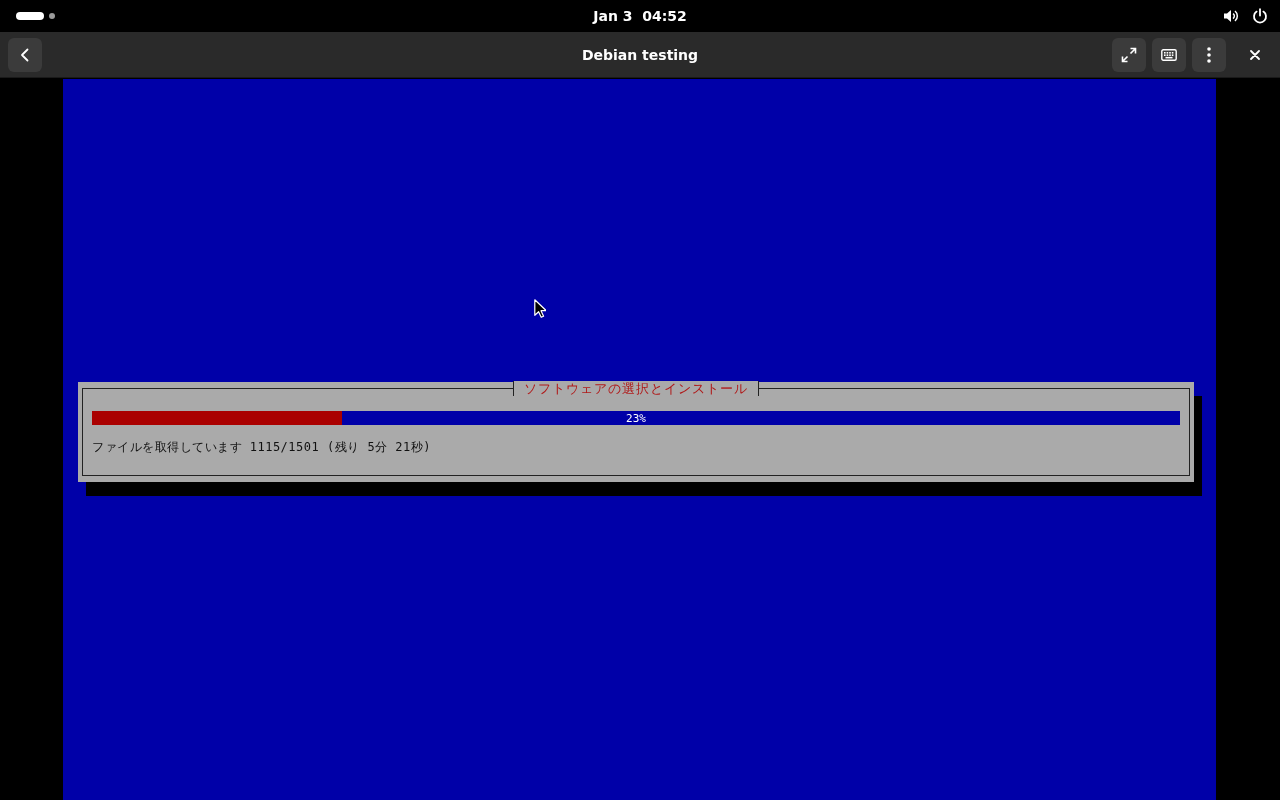  I want to click on workspace-indicator-icon, so click(36, 16).